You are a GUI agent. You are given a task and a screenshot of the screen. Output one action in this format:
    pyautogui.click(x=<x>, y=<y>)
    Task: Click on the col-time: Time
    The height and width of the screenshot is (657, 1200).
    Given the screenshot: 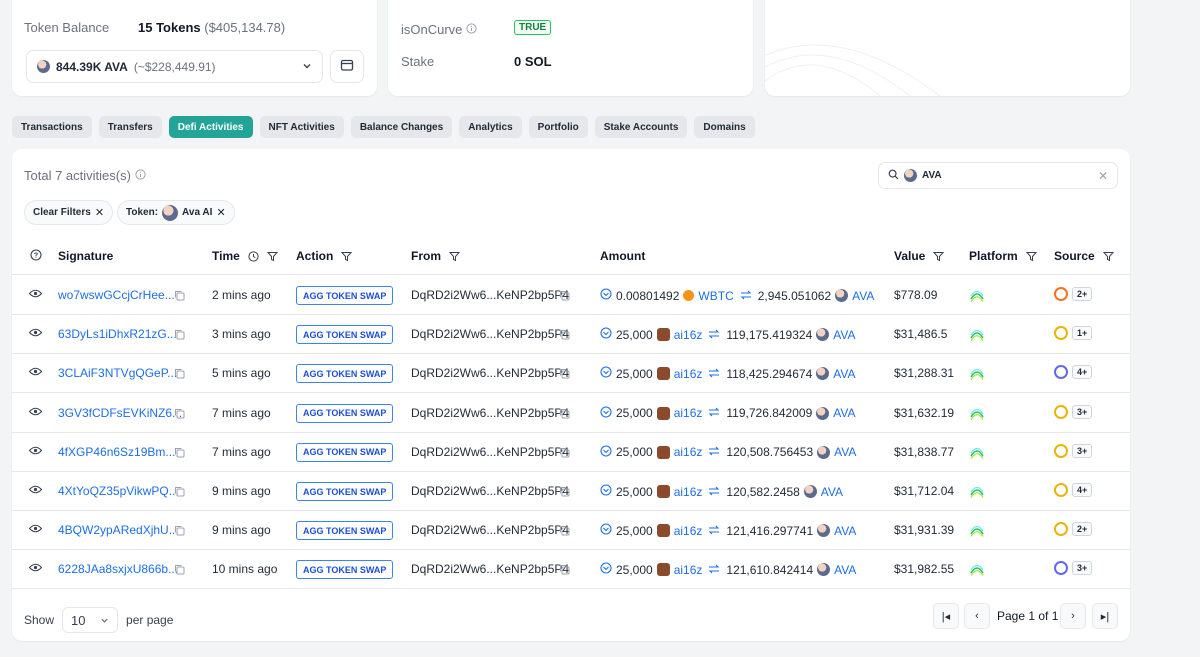 What is the action you would take?
    pyautogui.click(x=245, y=256)
    